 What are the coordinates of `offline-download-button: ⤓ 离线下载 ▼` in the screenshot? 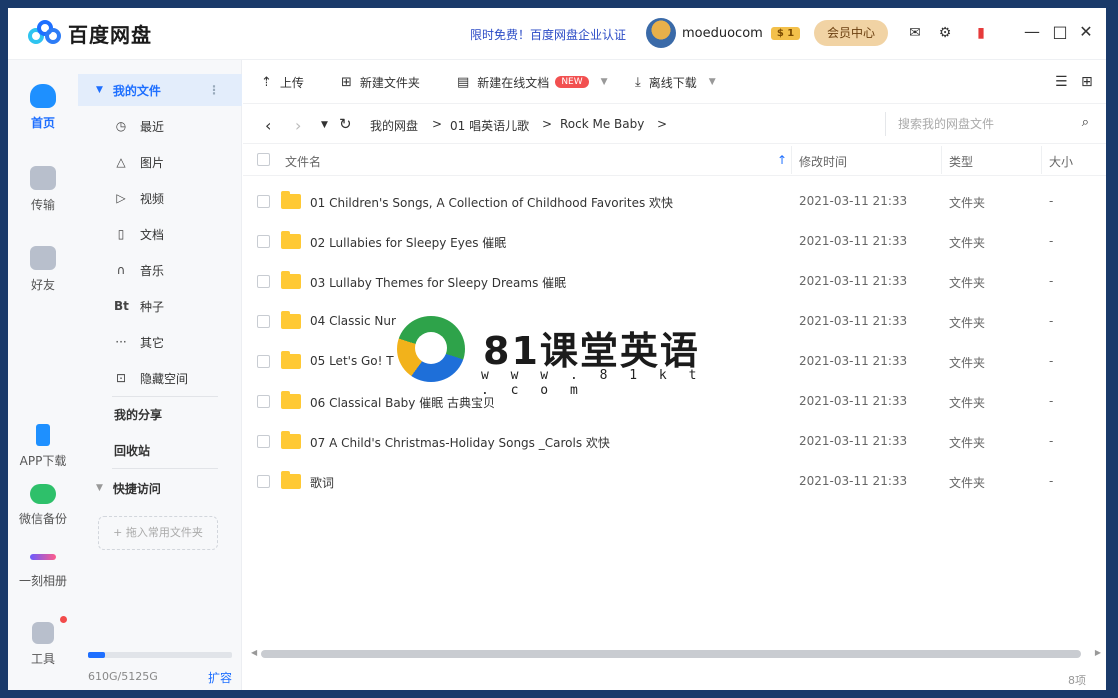 It's located at (675, 82).